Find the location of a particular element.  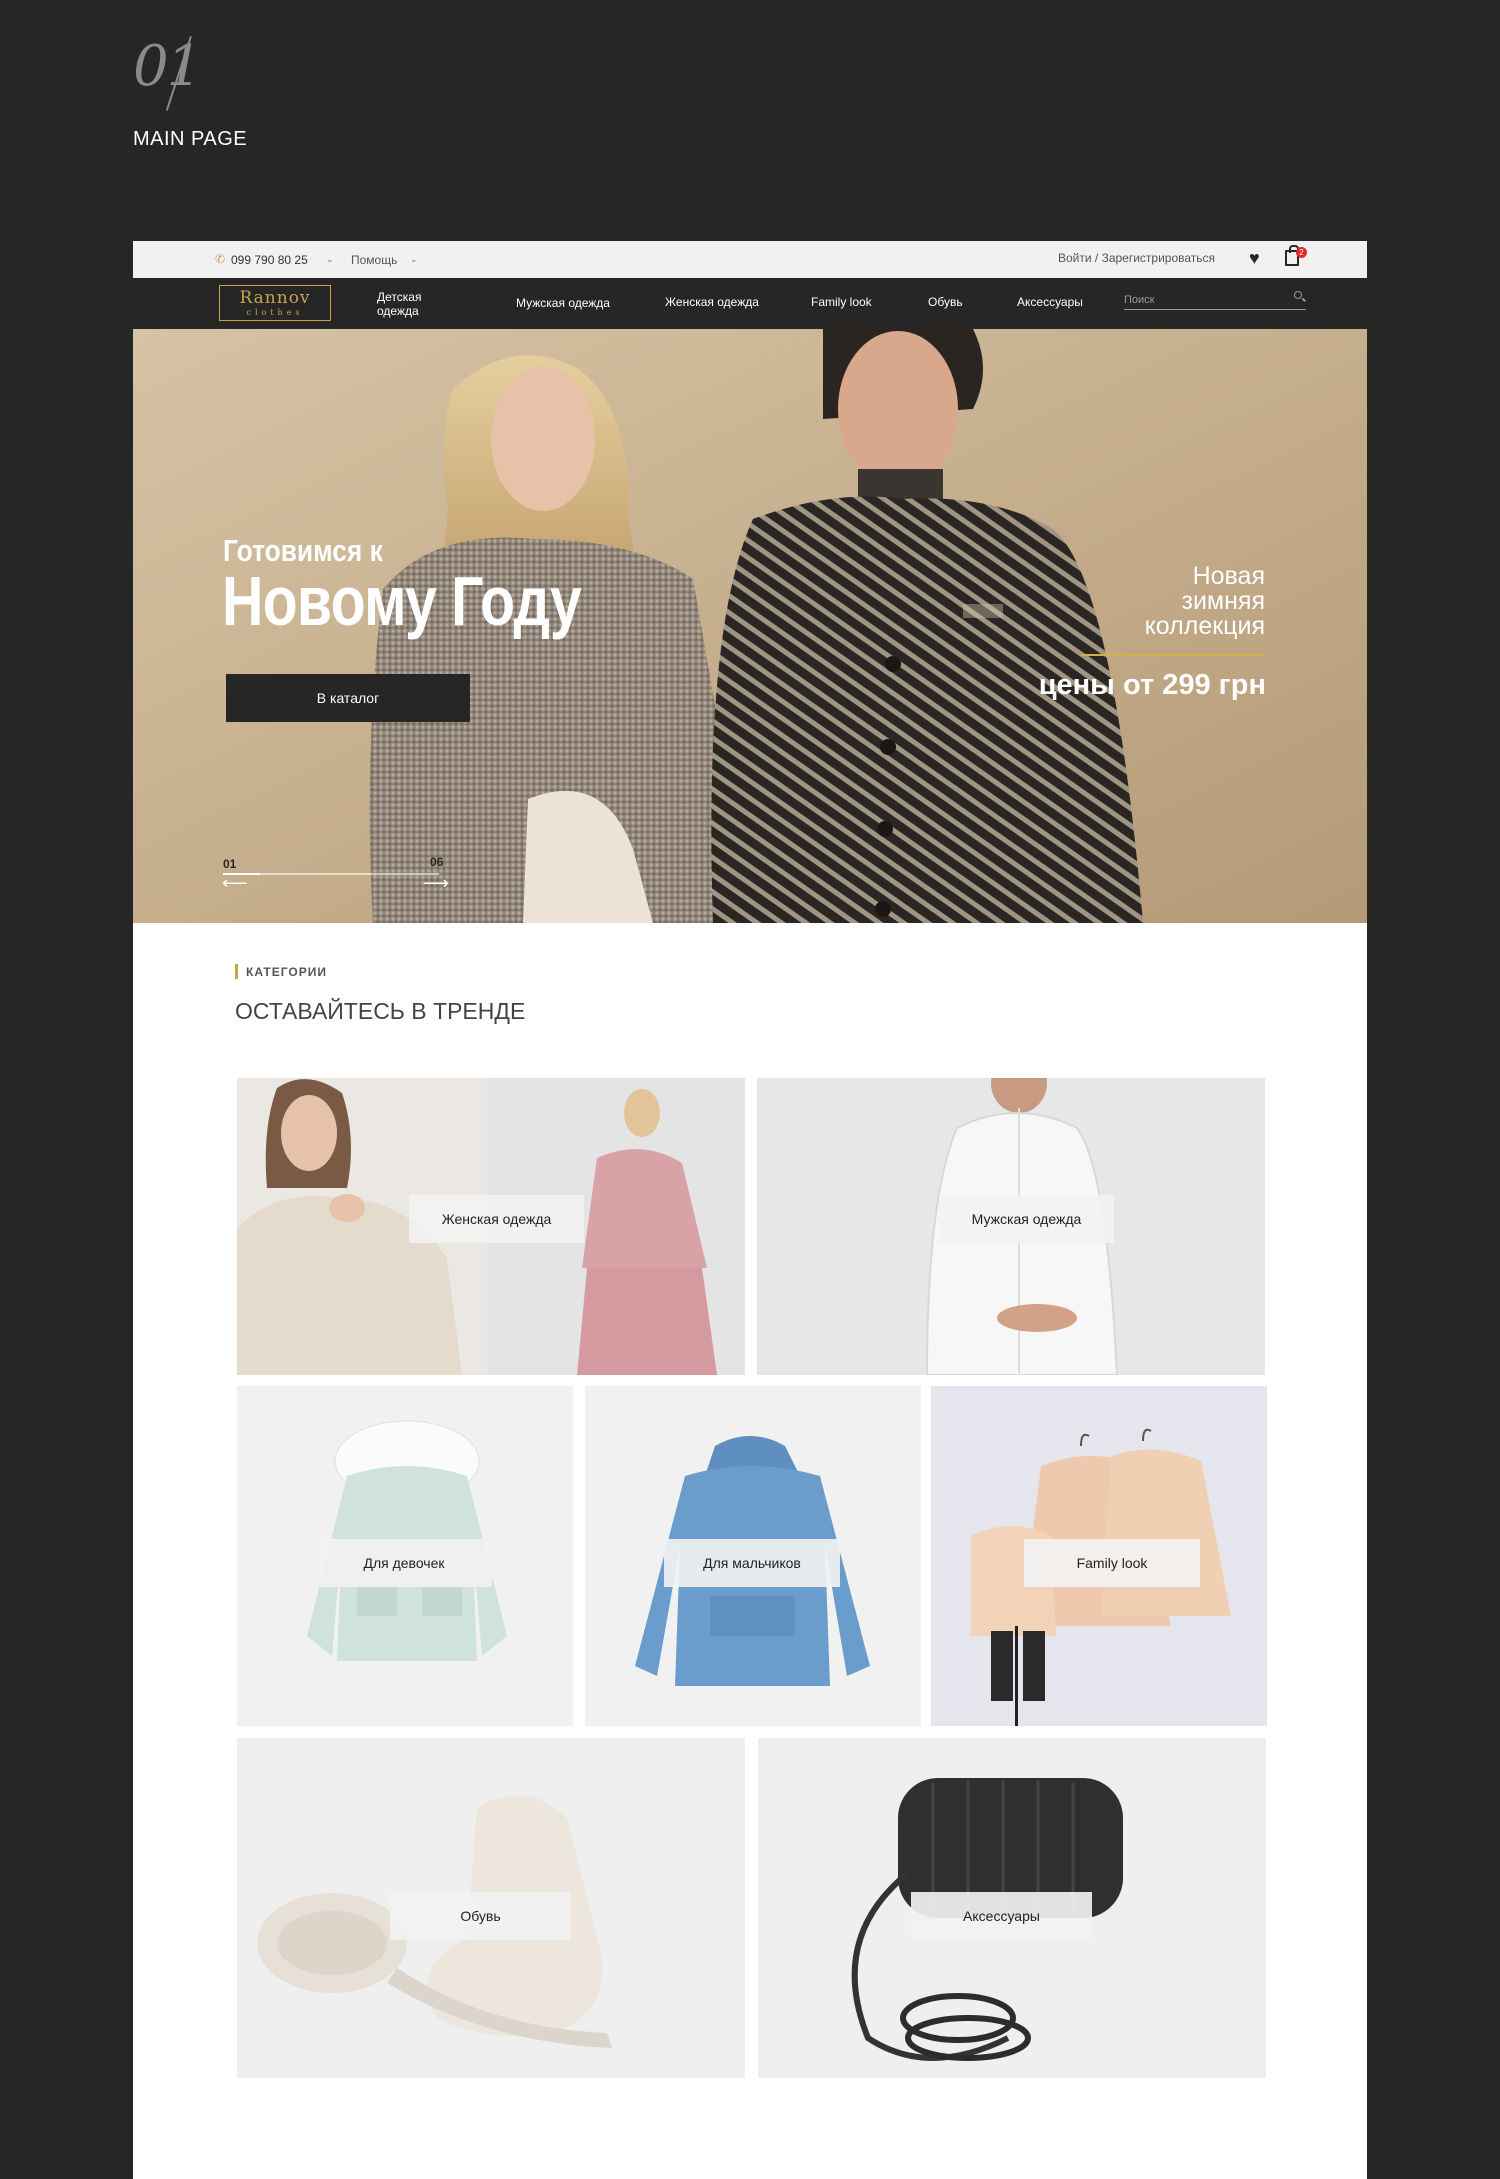

hero-collection-line: зимняя is located at coordinates (1223, 601).